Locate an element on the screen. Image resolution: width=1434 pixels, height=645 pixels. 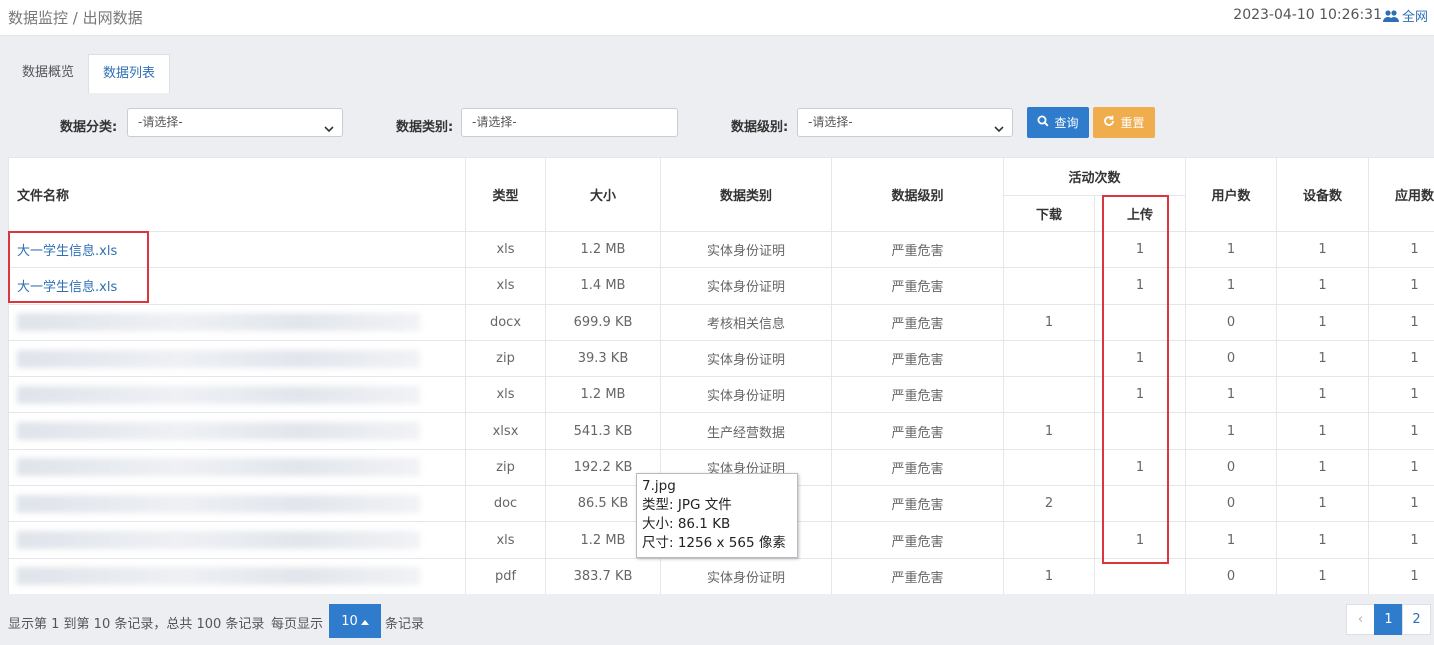
pagination-page-2: 2 is located at coordinates (1416, 619).